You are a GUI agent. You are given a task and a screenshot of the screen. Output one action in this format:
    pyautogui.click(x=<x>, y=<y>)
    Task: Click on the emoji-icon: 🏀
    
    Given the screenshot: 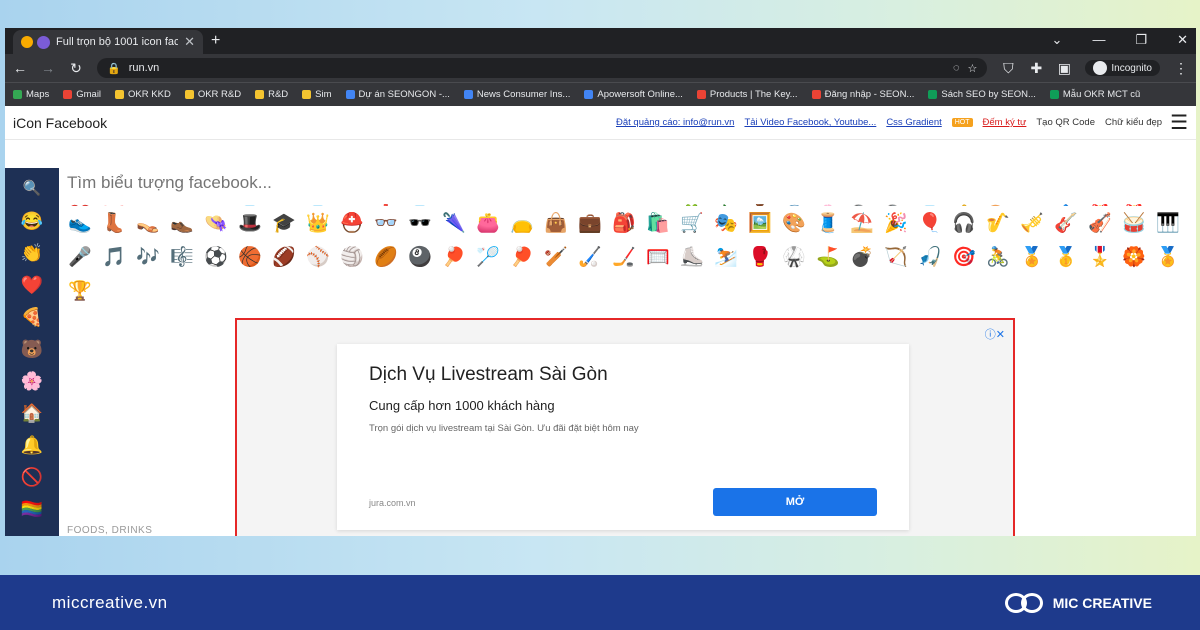 What is the action you would take?
    pyautogui.click(x=250, y=257)
    